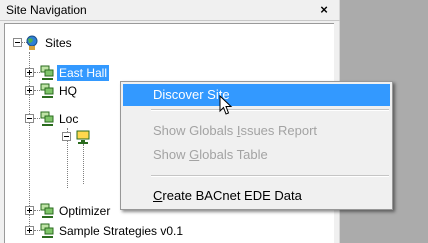 Image resolution: width=428 pixels, height=243 pixels. Describe the element at coordinates (158, 195) in the screenshot. I see `menu-item-mnemonic: C` at that location.